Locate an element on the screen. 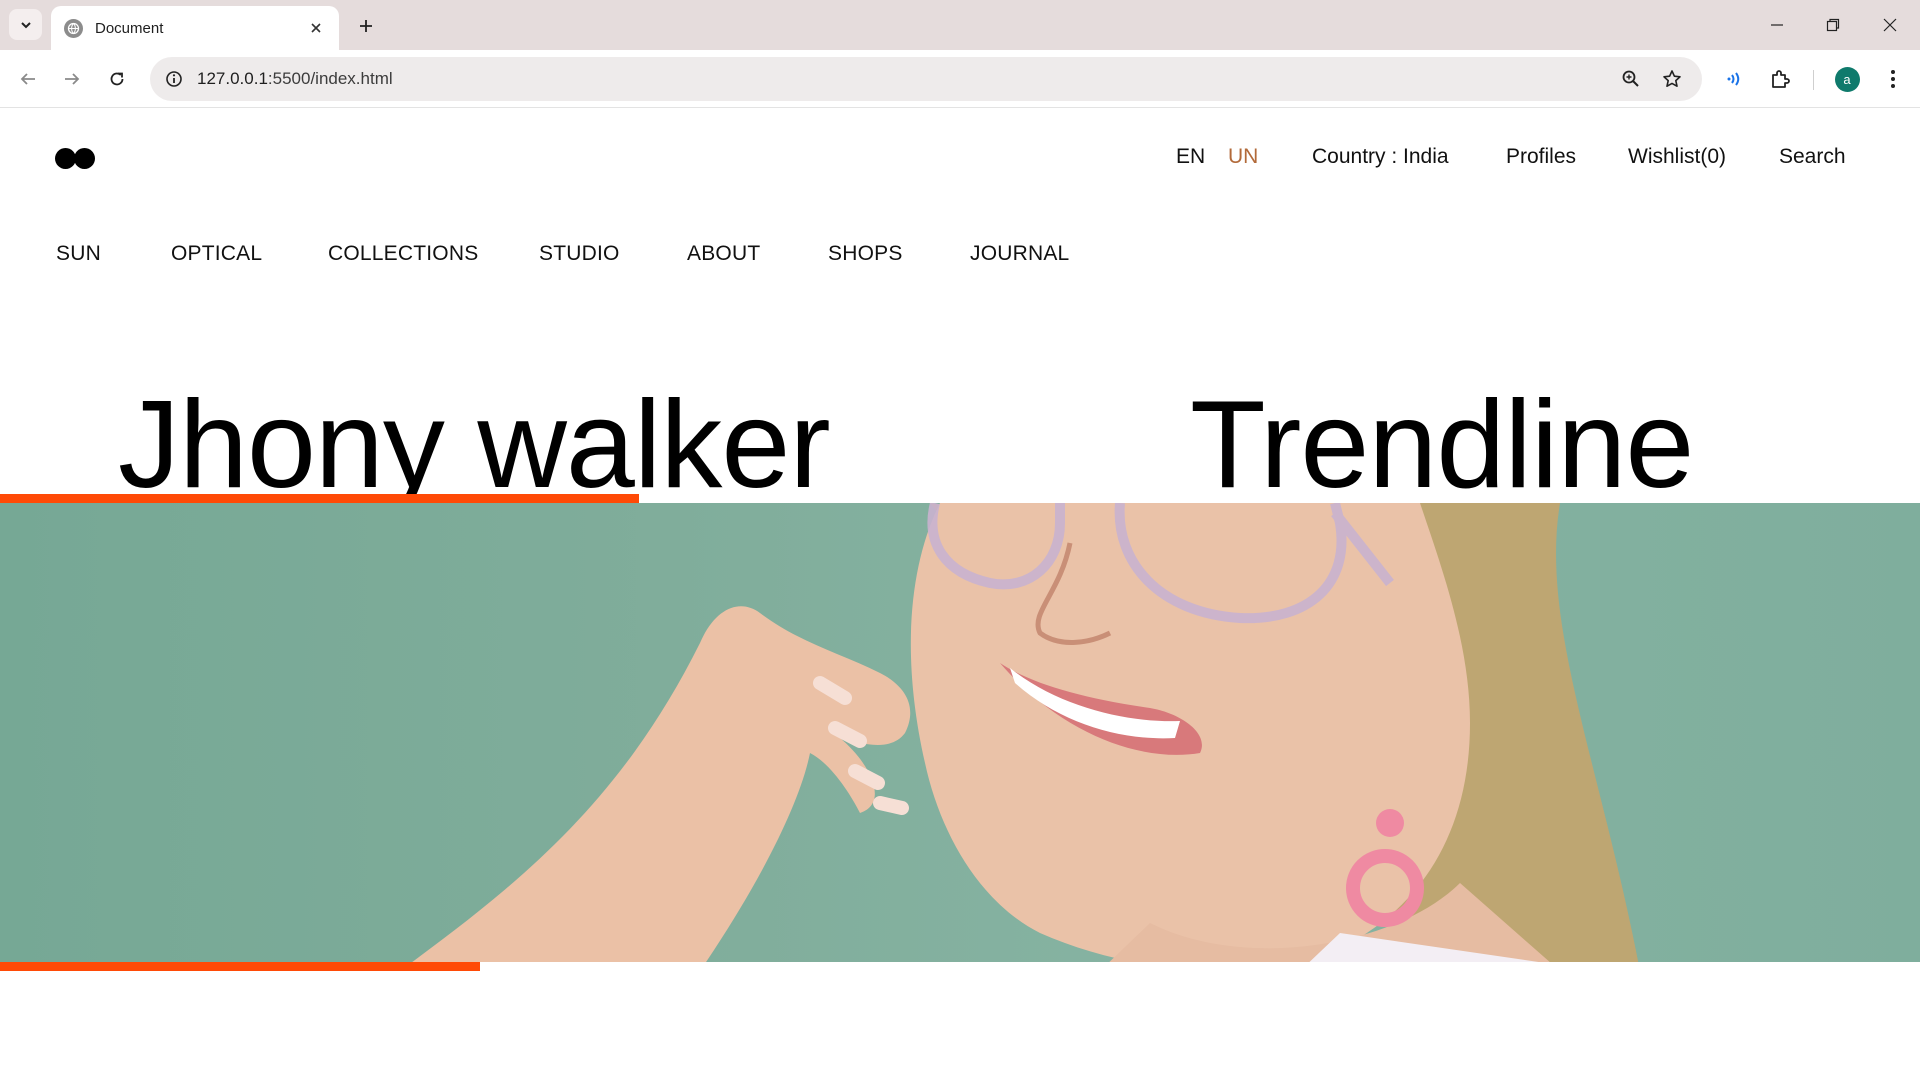 The height and width of the screenshot is (1080, 1920). hero-title-left: Jhony walker is located at coordinates (474, 445).